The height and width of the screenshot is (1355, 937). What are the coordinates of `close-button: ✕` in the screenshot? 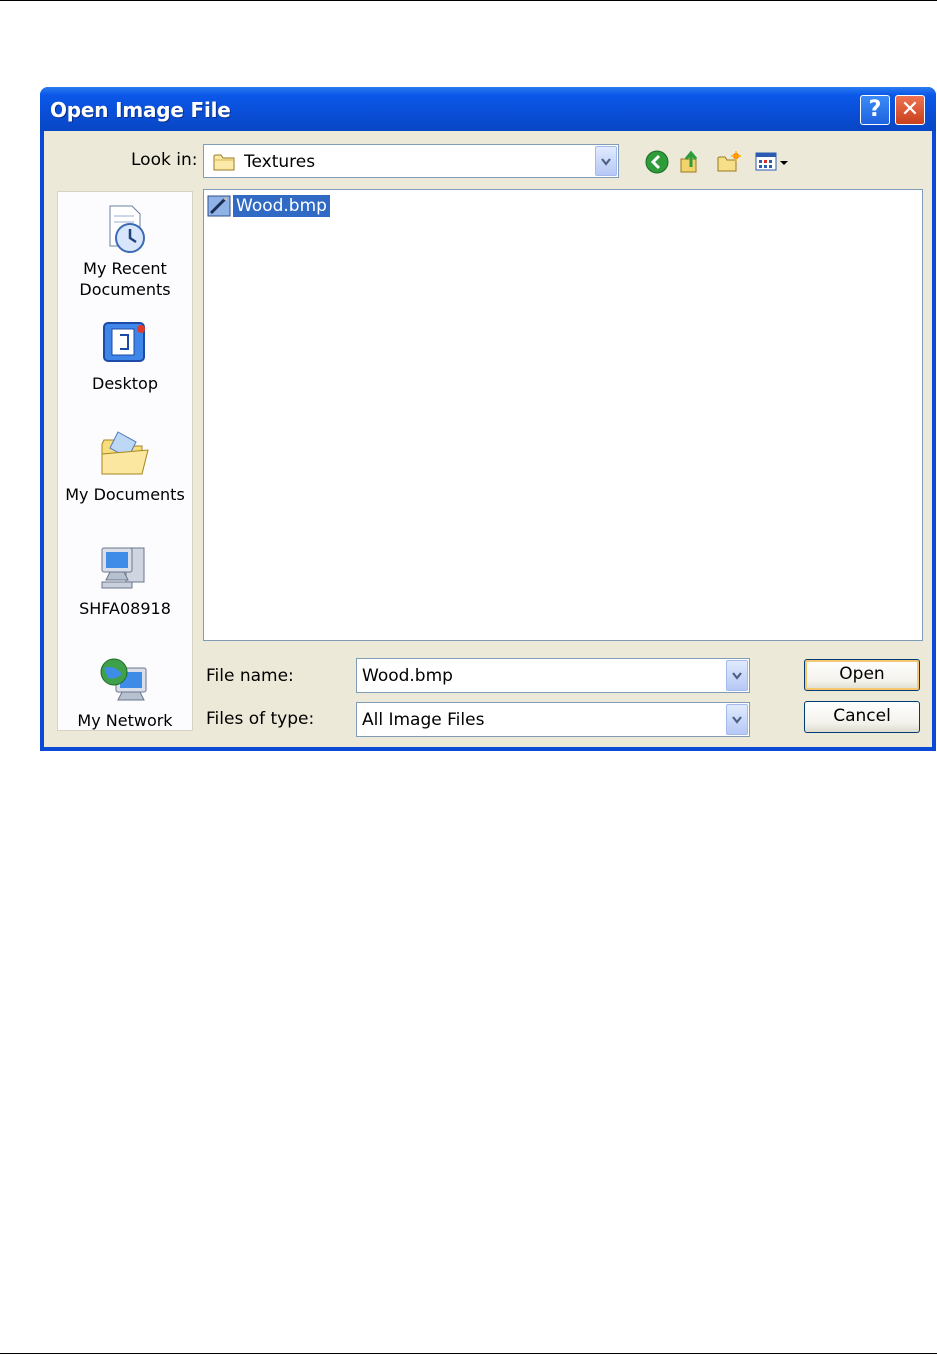 It's located at (910, 110).